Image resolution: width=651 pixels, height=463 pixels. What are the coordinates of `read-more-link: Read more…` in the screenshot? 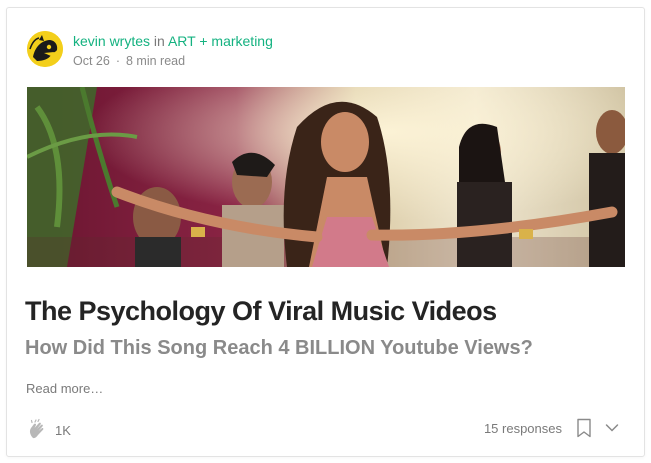 It's located at (64, 389).